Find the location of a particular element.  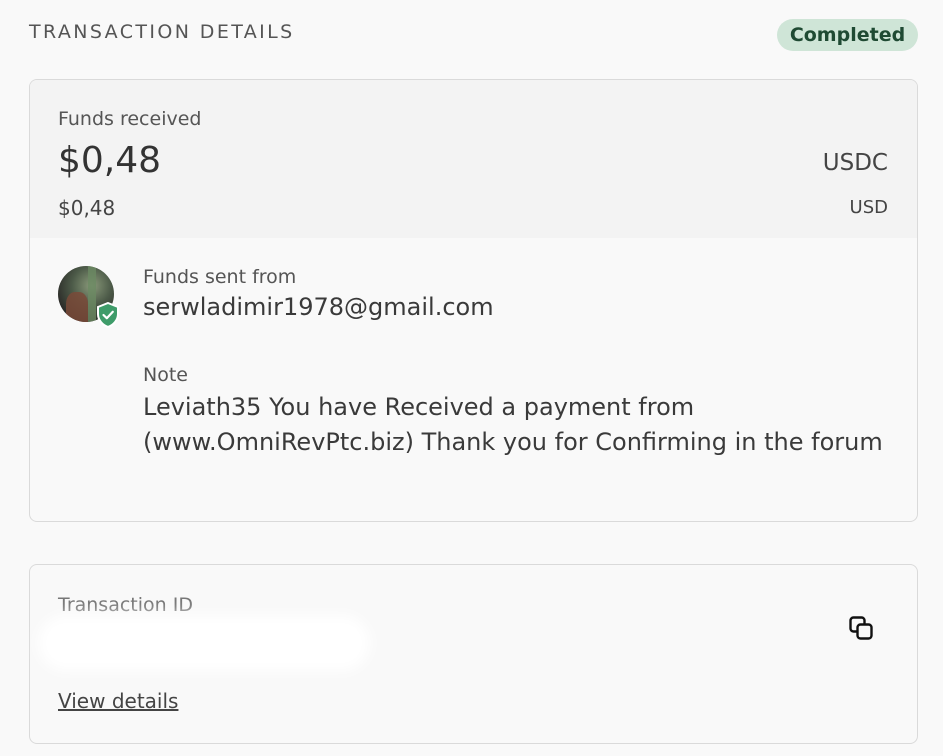

converted-amount-currency: USD is located at coordinates (868, 207).